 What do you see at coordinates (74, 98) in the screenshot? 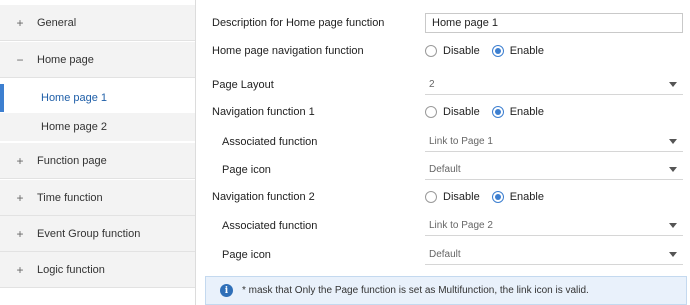
I see `sidebar-subitem-label: Home page 1` at bounding box center [74, 98].